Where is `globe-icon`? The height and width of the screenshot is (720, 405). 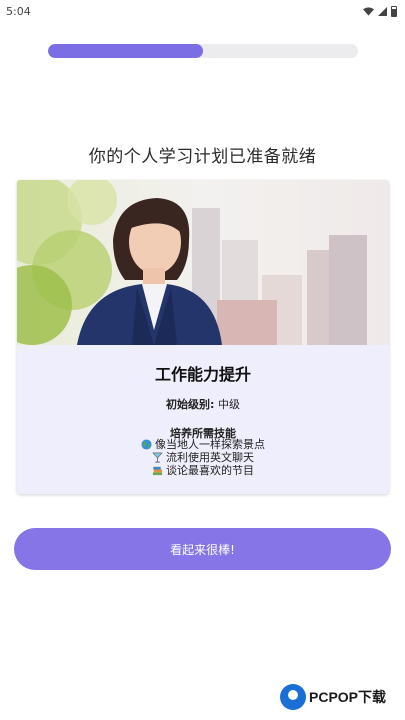
globe-icon is located at coordinates (146, 444).